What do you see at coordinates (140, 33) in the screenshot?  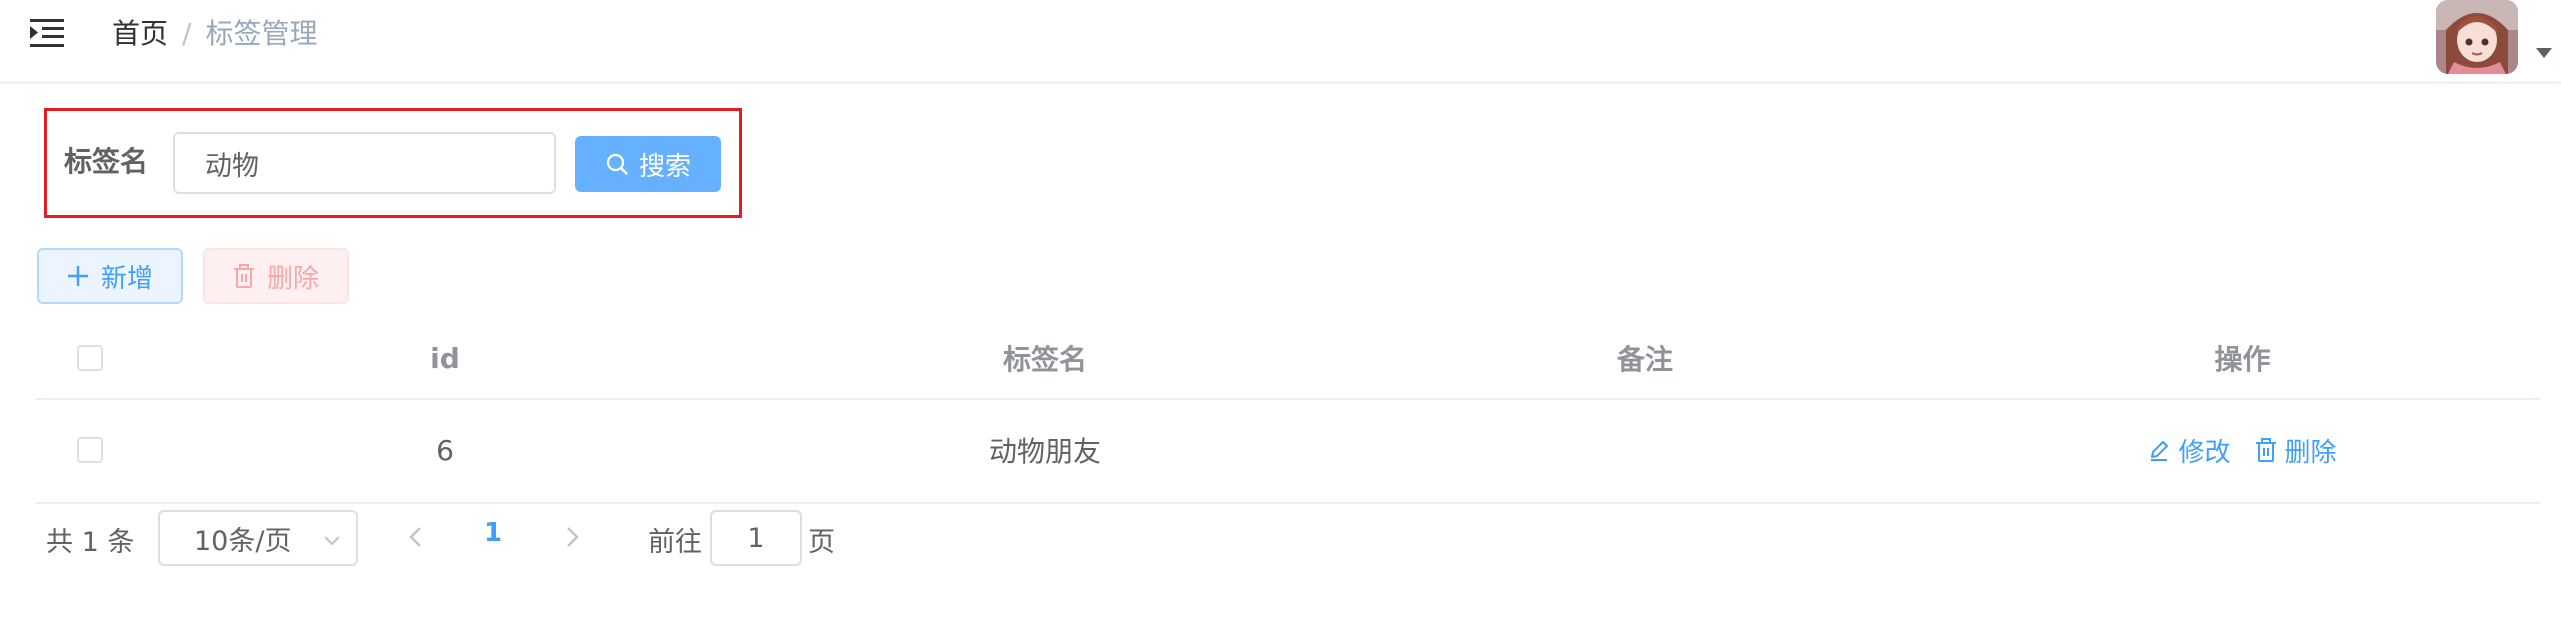 I see `breadcrumb-home: 首页` at bounding box center [140, 33].